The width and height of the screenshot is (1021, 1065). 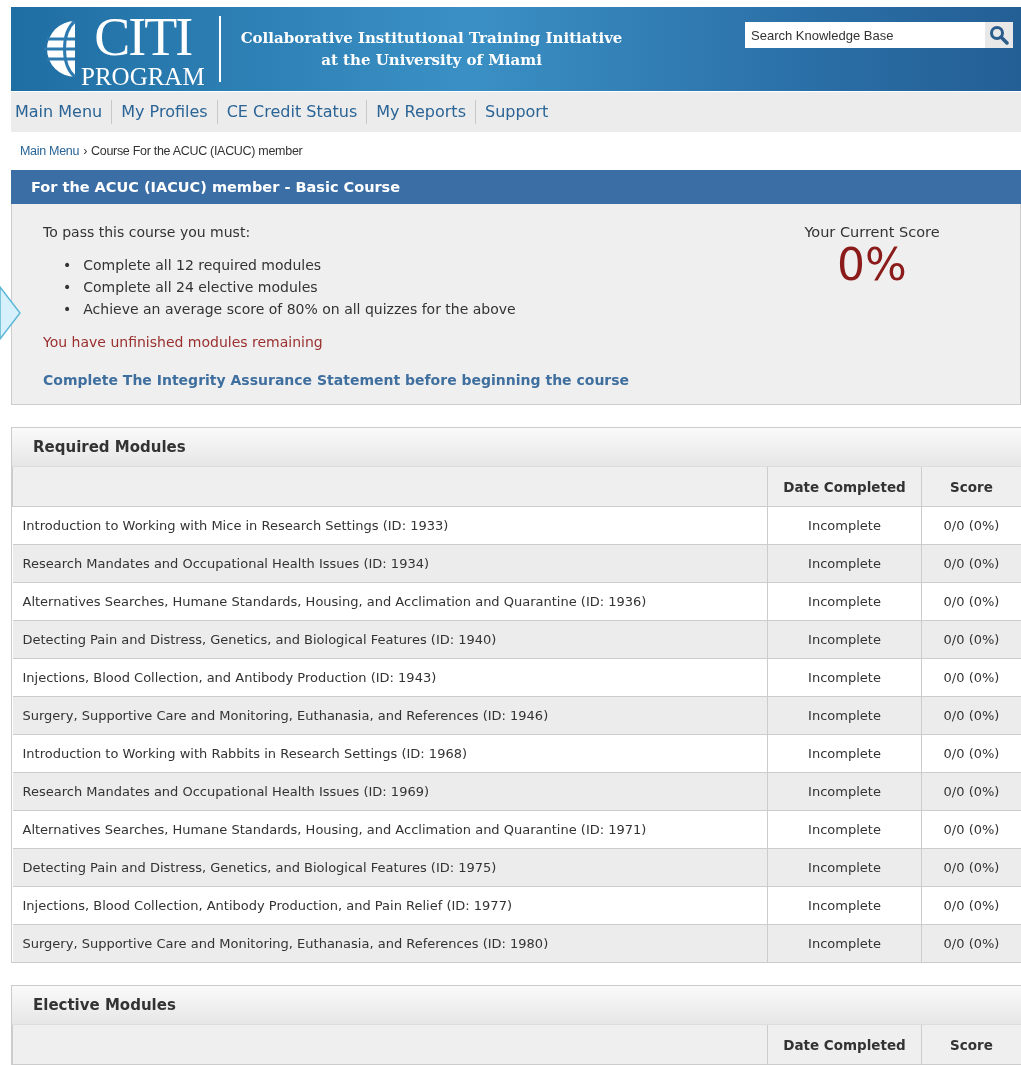 I want to click on module-cell: Research Mandates and Occupational Health Issues (ID: 1934), so click(x=390, y=563).